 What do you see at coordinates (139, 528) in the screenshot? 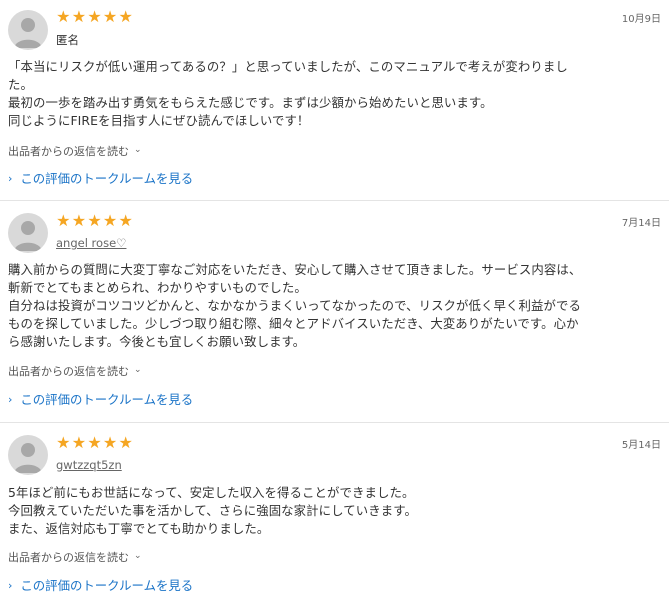
I see `review-text-line: また、返信対応も丁寧でとても助かりました。` at bounding box center [139, 528].